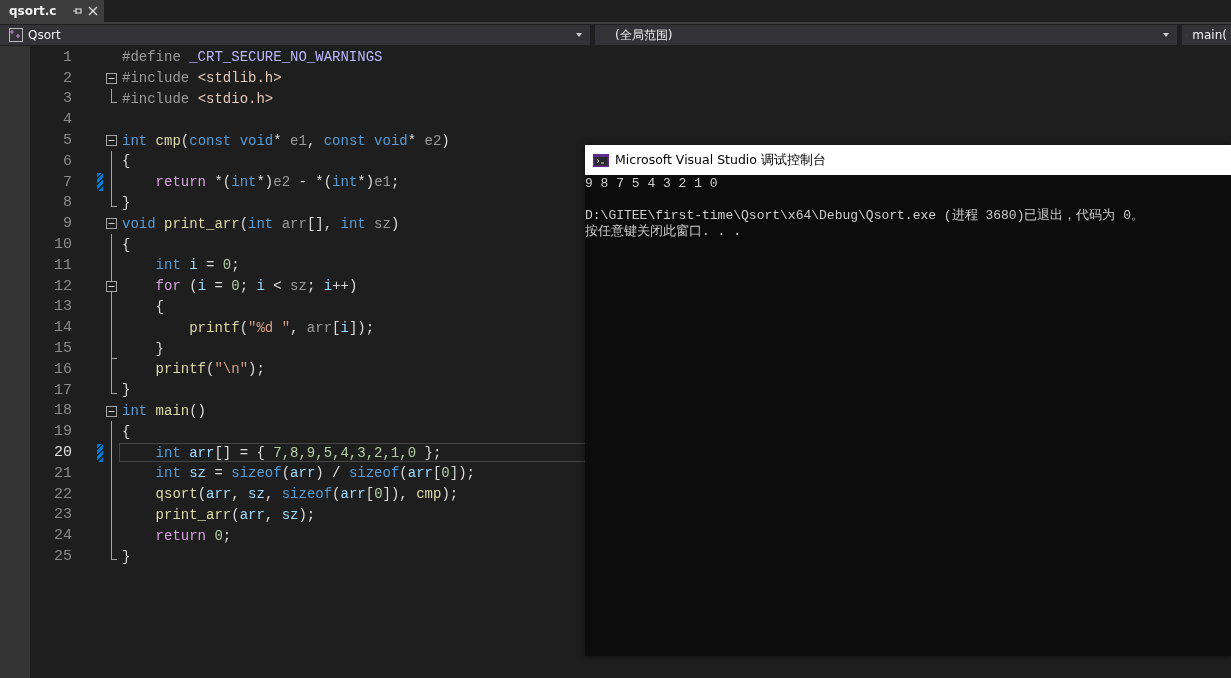 The image size is (1231, 678). What do you see at coordinates (62, 494) in the screenshot?
I see `line-number: 22` at bounding box center [62, 494].